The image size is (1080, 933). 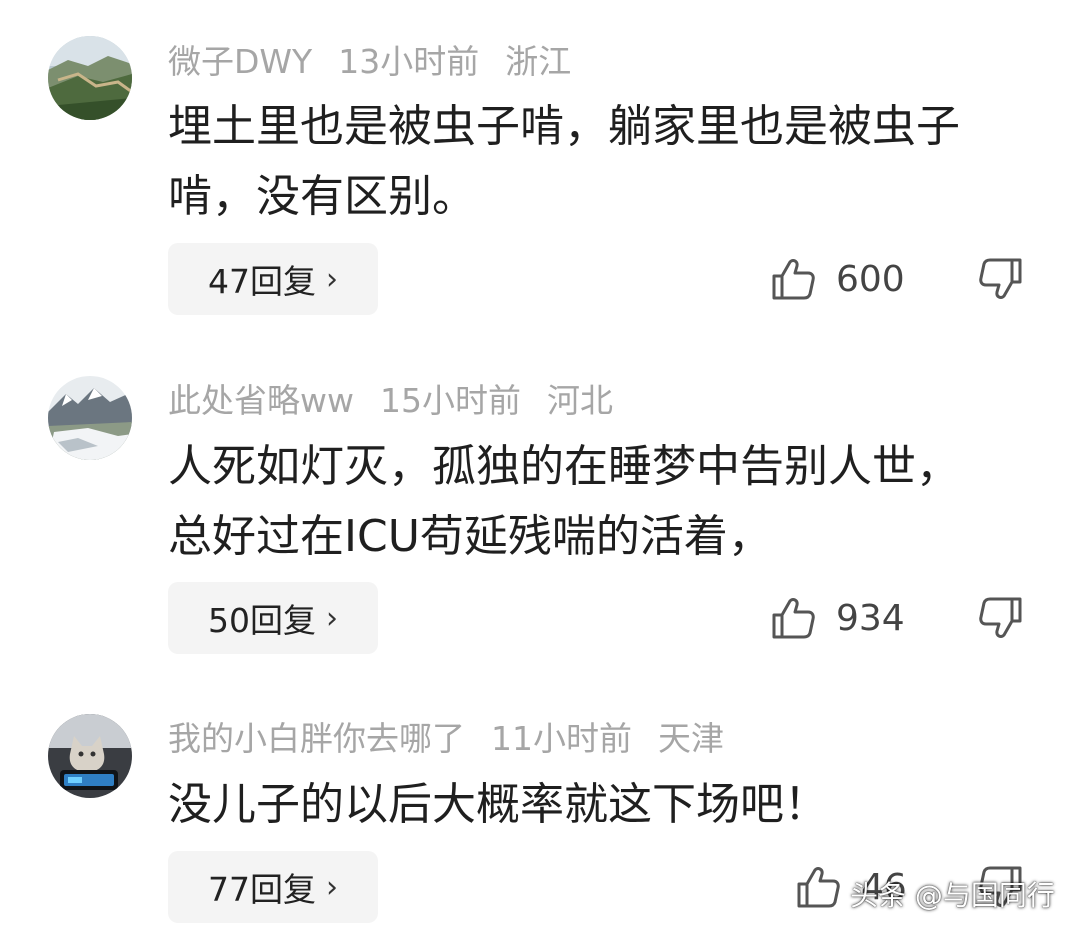 I want to click on comment-text-line: 没儿子的以后大概率就这下场吧！, so click(x=498, y=804).